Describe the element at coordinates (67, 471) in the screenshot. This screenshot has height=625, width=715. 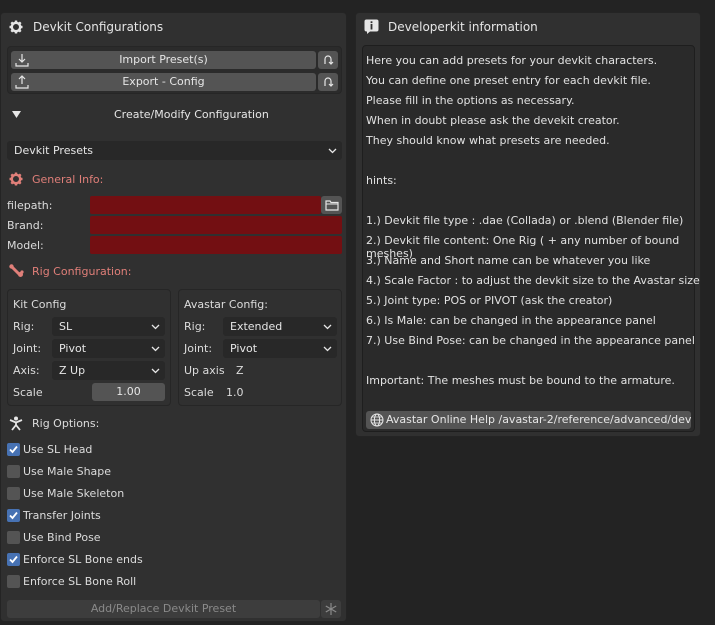
I see `option-label: Use Male Shape` at that location.